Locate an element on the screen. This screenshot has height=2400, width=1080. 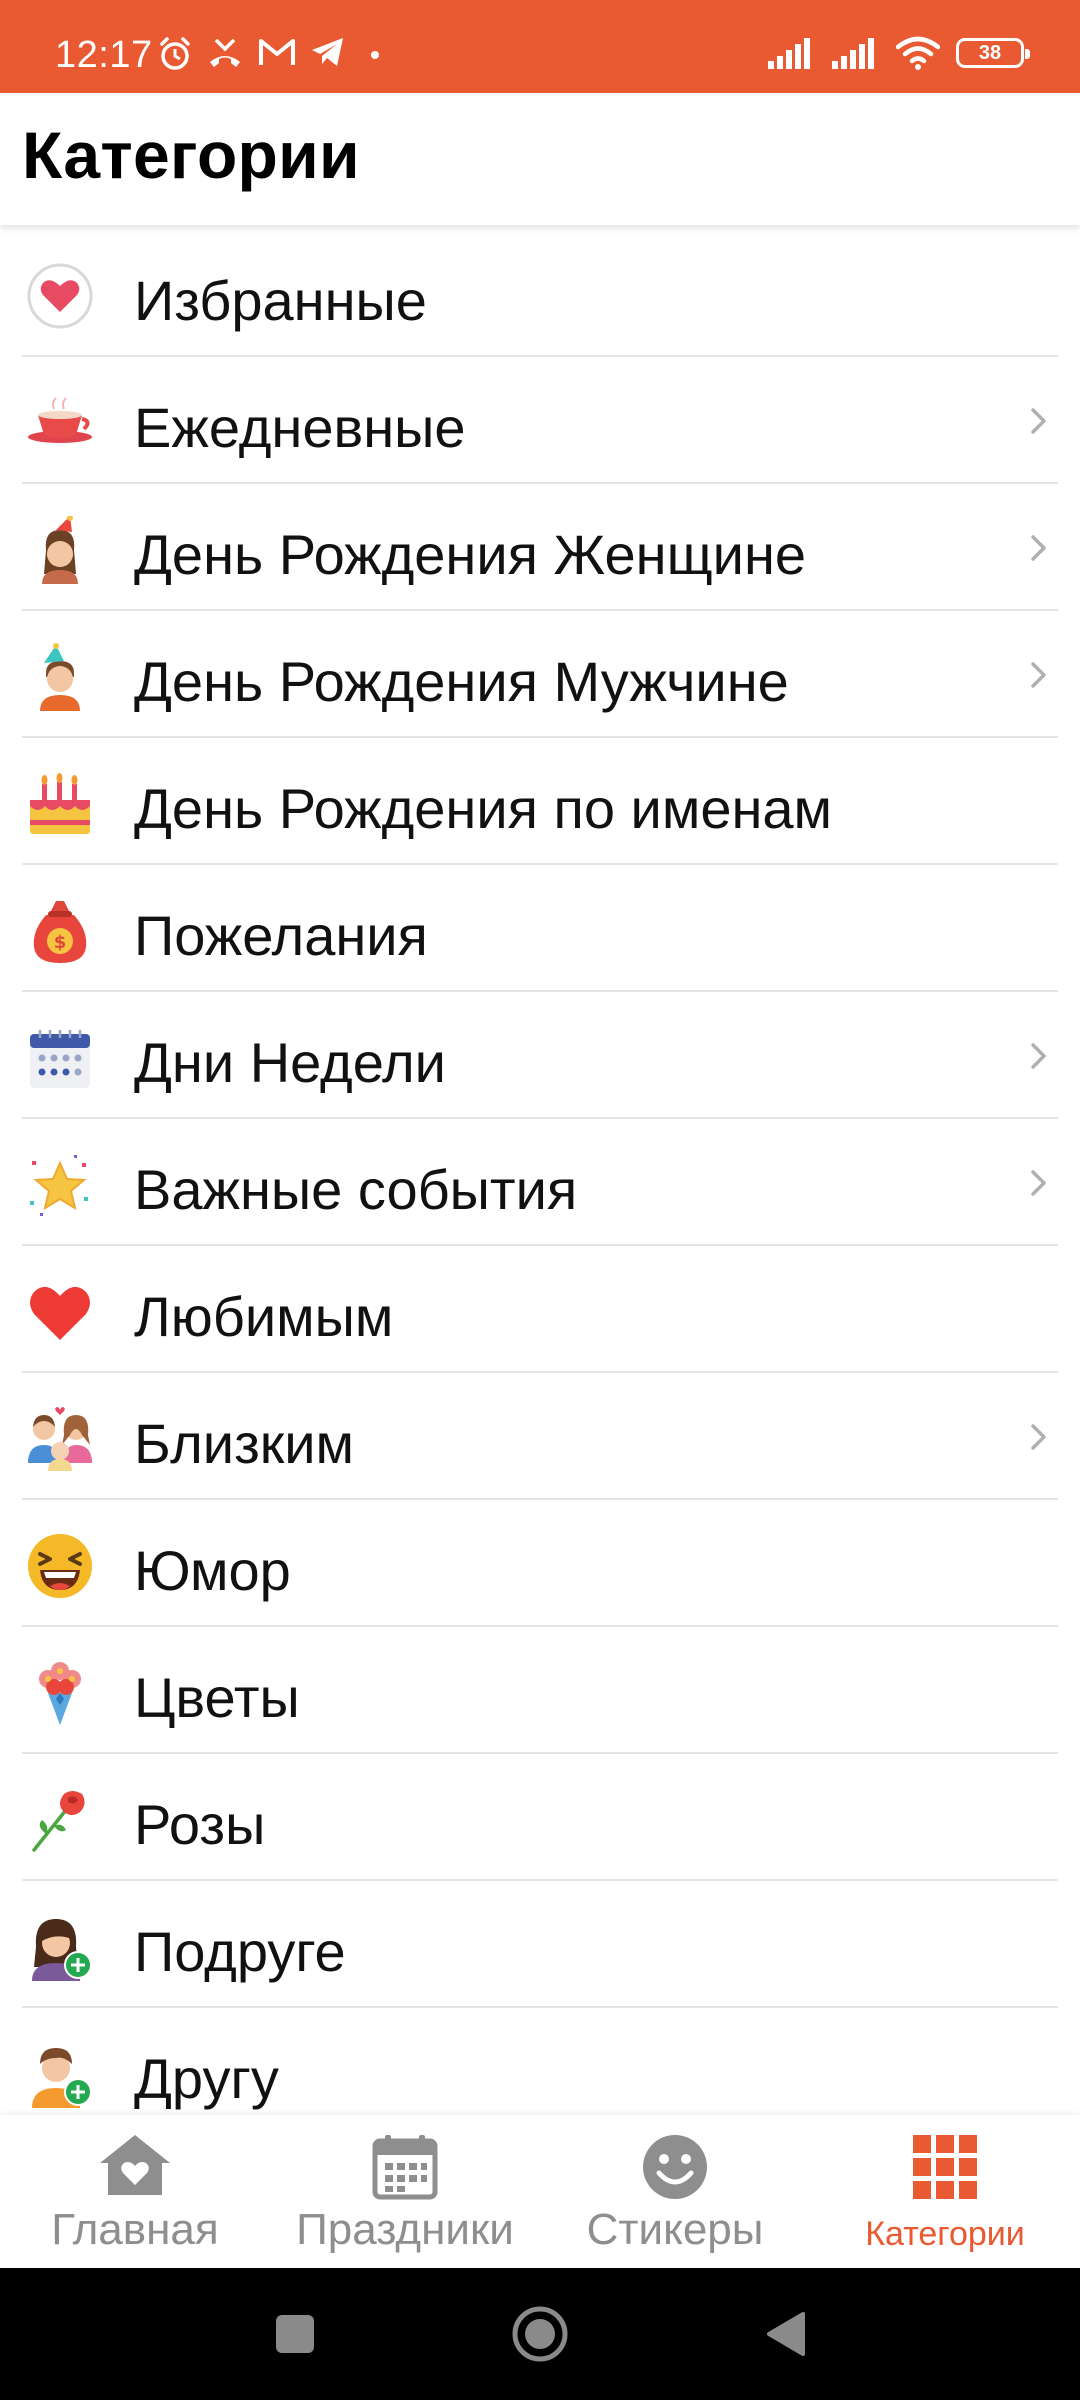
smiley-icon is located at coordinates (675, 2167).